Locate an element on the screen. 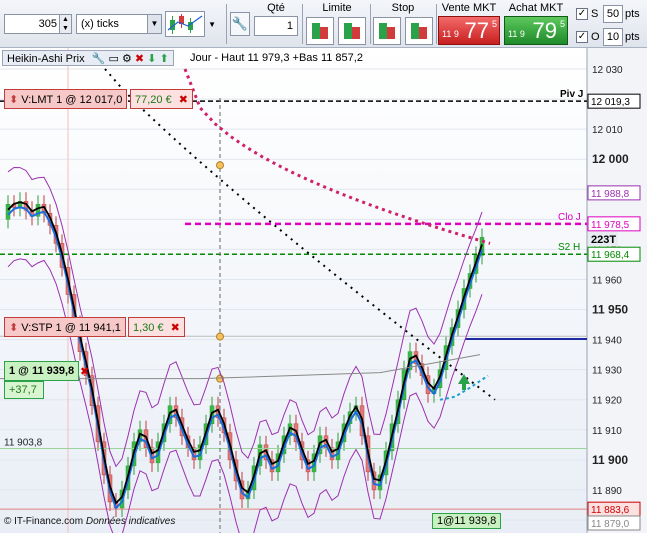  stop-sell-button is located at coordinates (419, 31).